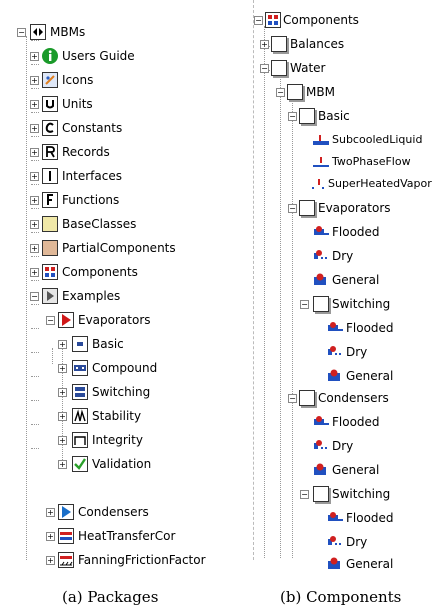  I want to click on friction-icon, so click(66, 560).